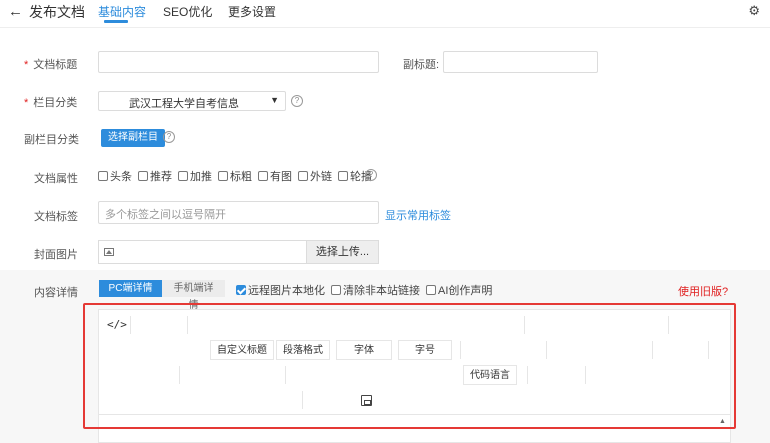 Image resolution: width=770 pixels, height=443 pixels. What do you see at coordinates (51, 103) in the screenshot?
I see `category-label: * 栏目分类` at bounding box center [51, 103].